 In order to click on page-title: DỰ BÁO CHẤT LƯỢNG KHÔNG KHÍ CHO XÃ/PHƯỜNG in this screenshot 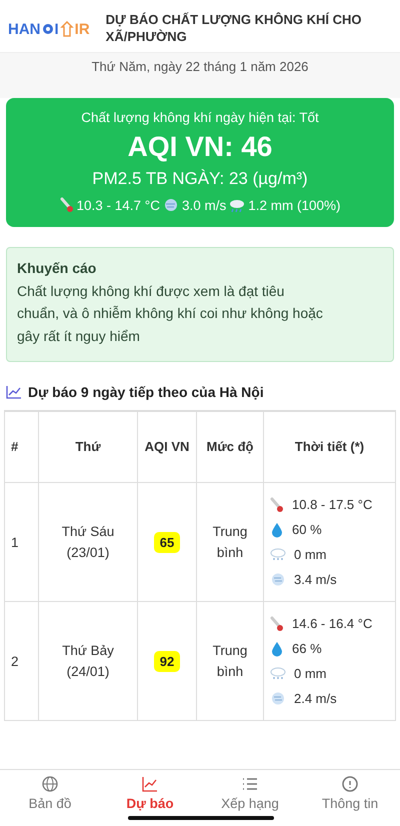, I will do `click(234, 29)`.